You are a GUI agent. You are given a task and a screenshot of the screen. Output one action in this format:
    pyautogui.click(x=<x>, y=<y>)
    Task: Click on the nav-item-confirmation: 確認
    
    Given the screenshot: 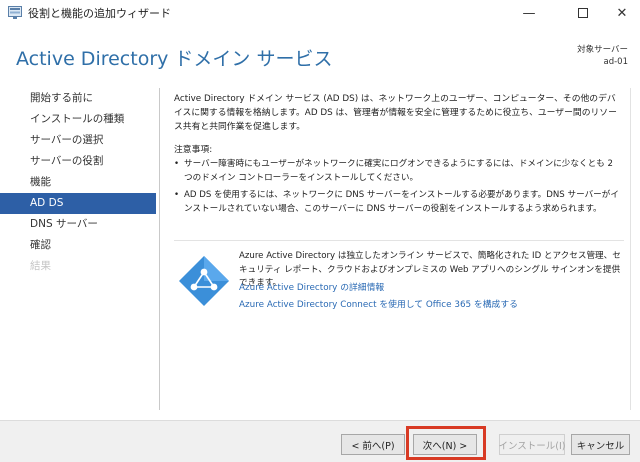 What is the action you would take?
    pyautogui.click(x=78, y=245)
    